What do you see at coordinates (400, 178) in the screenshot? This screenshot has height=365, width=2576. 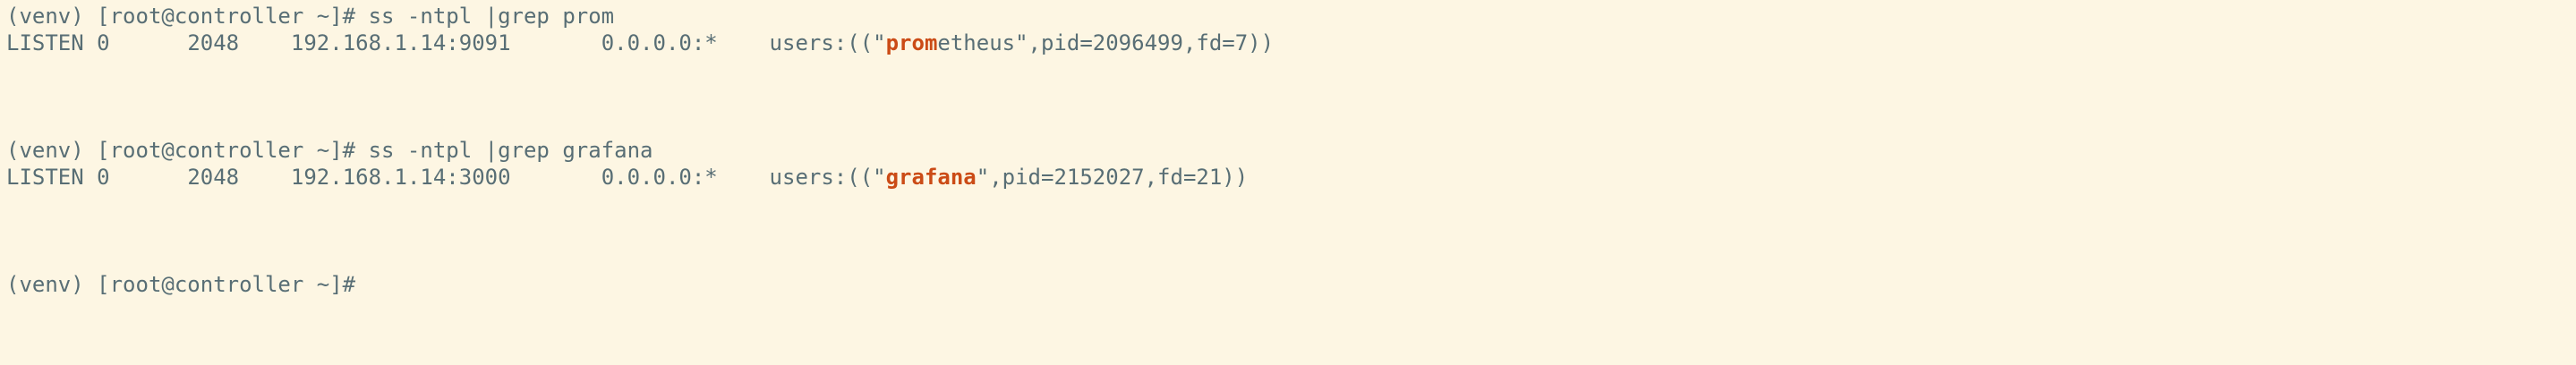 I see `local-address: 192.168.1.14:3000` at bounding box center [400, 178].